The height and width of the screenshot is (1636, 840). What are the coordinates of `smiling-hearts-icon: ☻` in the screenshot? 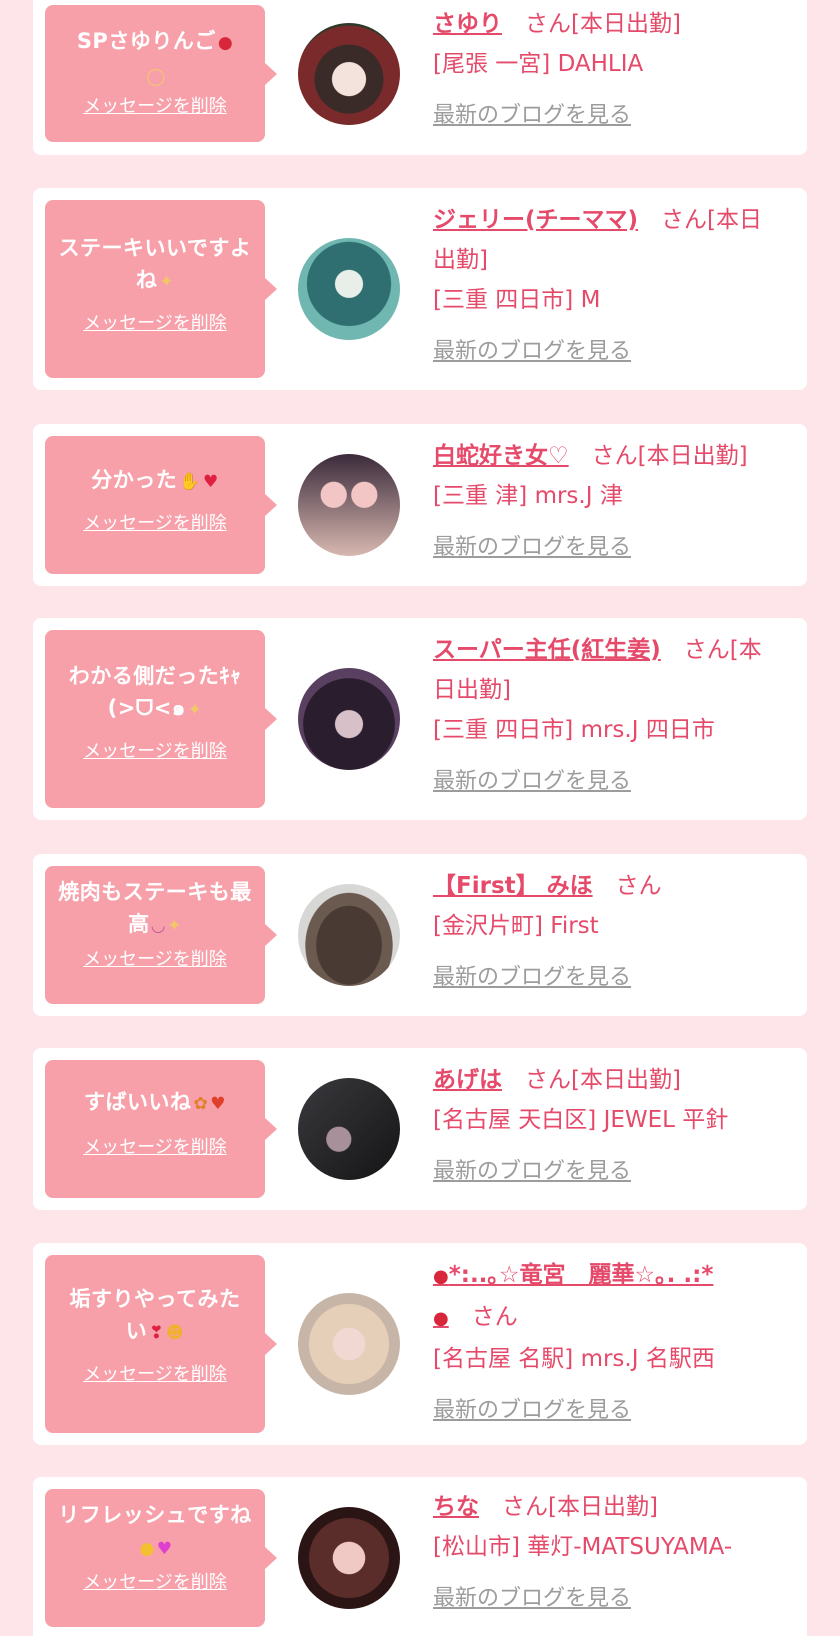 It's located at (175, 1333).